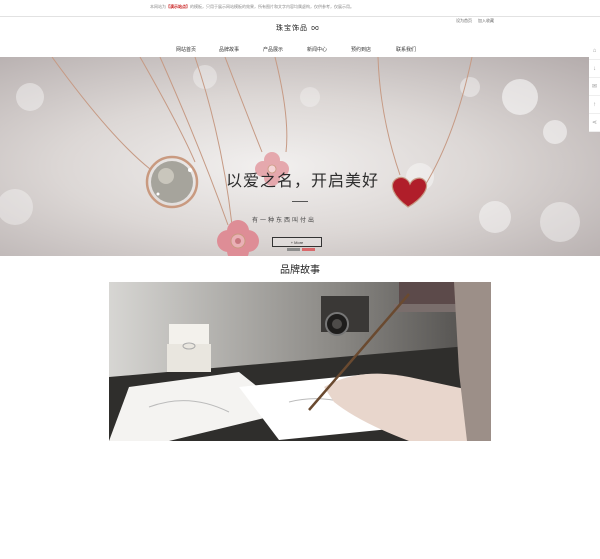 Image resolution: width=600 pixels, height=559 pixels. Describe the element at coordinates (300, 50) in the screenshot. I see `main-nav: 网站首页 品牌故事 产品展示 新闻中心 预约到店 联系我们` at that location.